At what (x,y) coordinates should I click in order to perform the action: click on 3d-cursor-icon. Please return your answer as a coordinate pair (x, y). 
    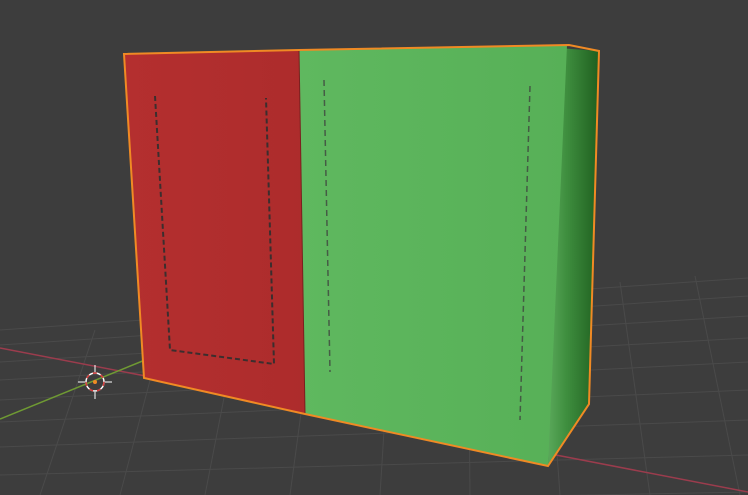
    Looking at the image, I should click on (95, 382).